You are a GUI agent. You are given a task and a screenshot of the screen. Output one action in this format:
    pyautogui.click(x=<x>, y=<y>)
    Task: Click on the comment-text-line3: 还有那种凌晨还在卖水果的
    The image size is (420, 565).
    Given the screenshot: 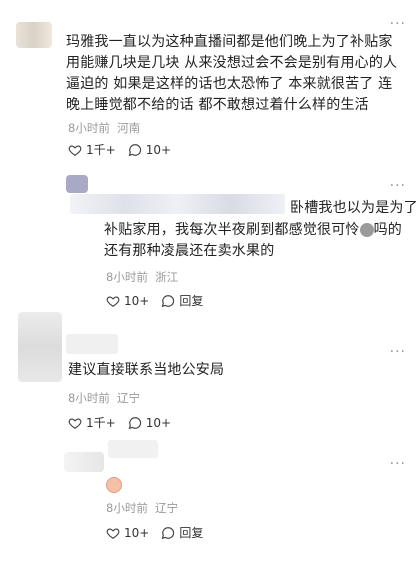 What is the action you would take?
    pyautogui.click(x=189, y=251)
    